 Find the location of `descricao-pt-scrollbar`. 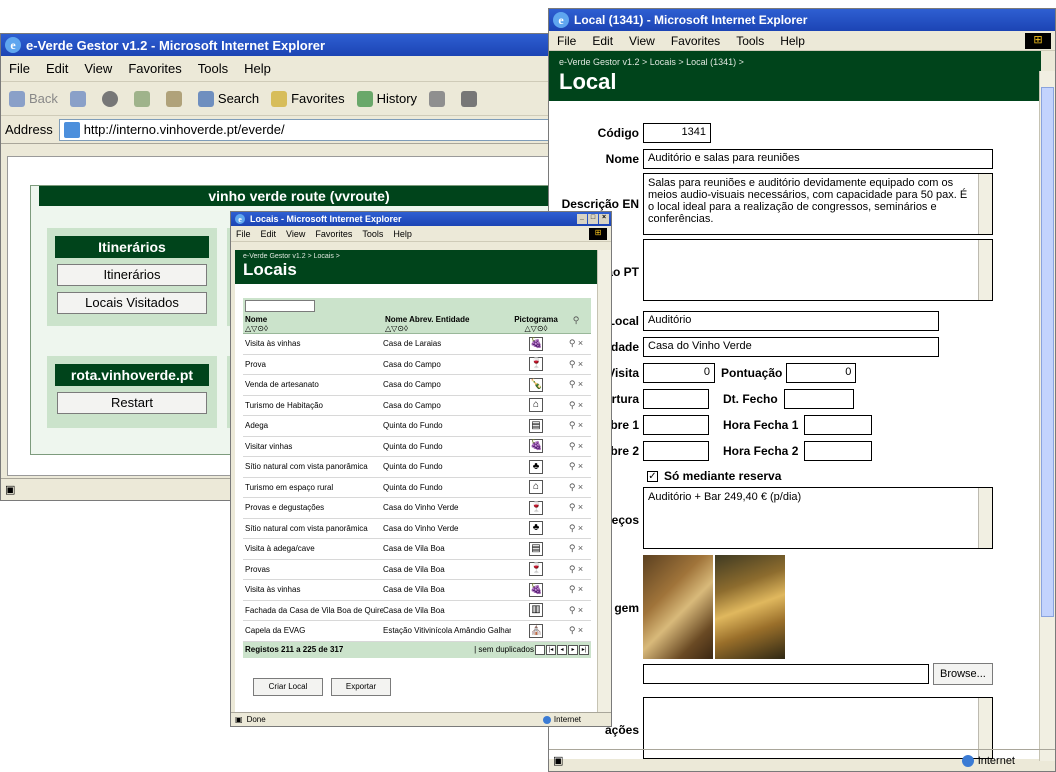

descricao-pt-scrollbar is located at coordinates (985, 270).